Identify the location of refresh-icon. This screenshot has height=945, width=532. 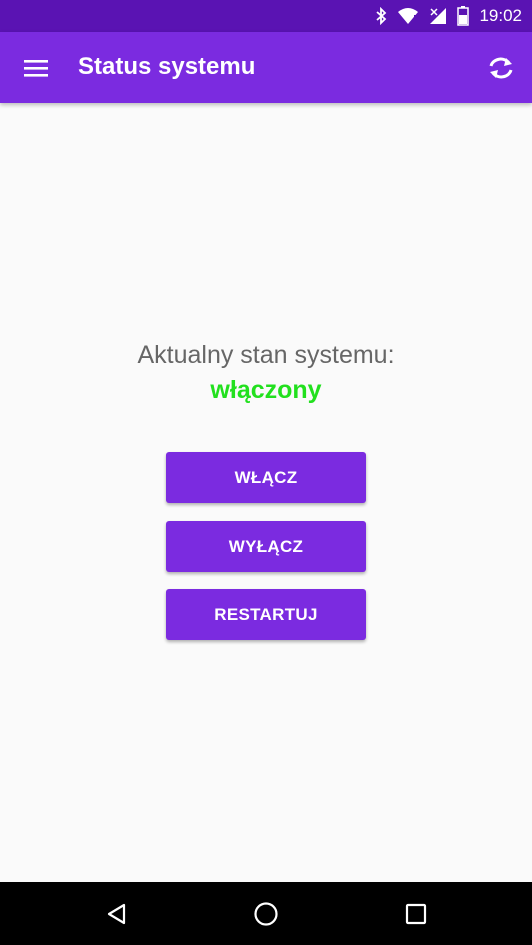
(501, 68).